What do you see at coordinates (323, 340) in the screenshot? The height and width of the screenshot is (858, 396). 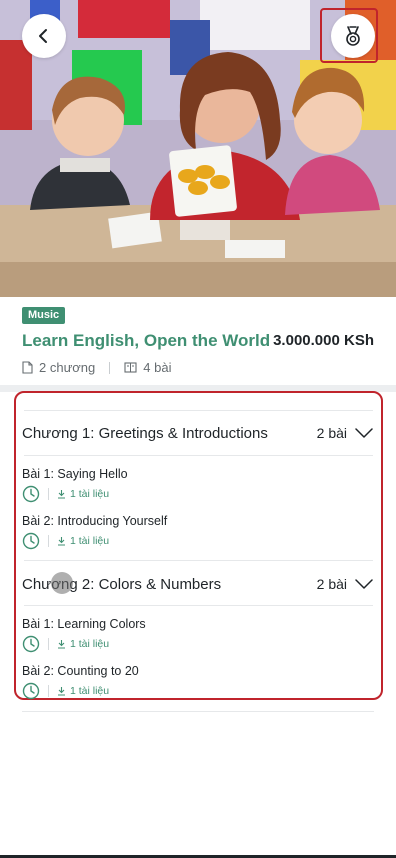 I see `course-price: 3.000.000 KSh` at bounding box center [323, 340].